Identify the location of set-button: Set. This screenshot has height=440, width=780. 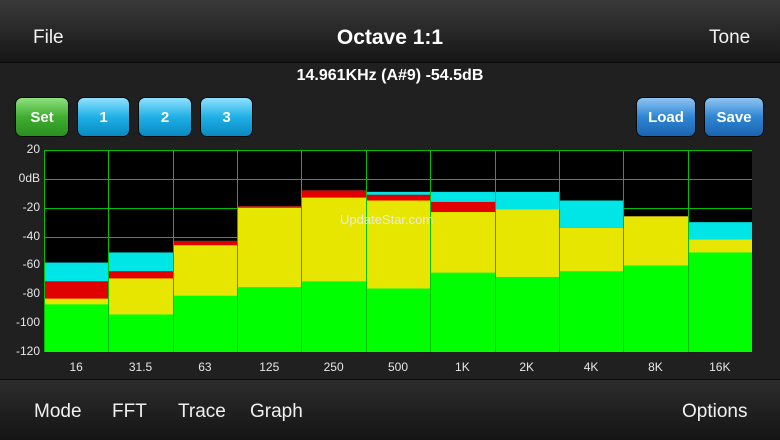
(42, 117).